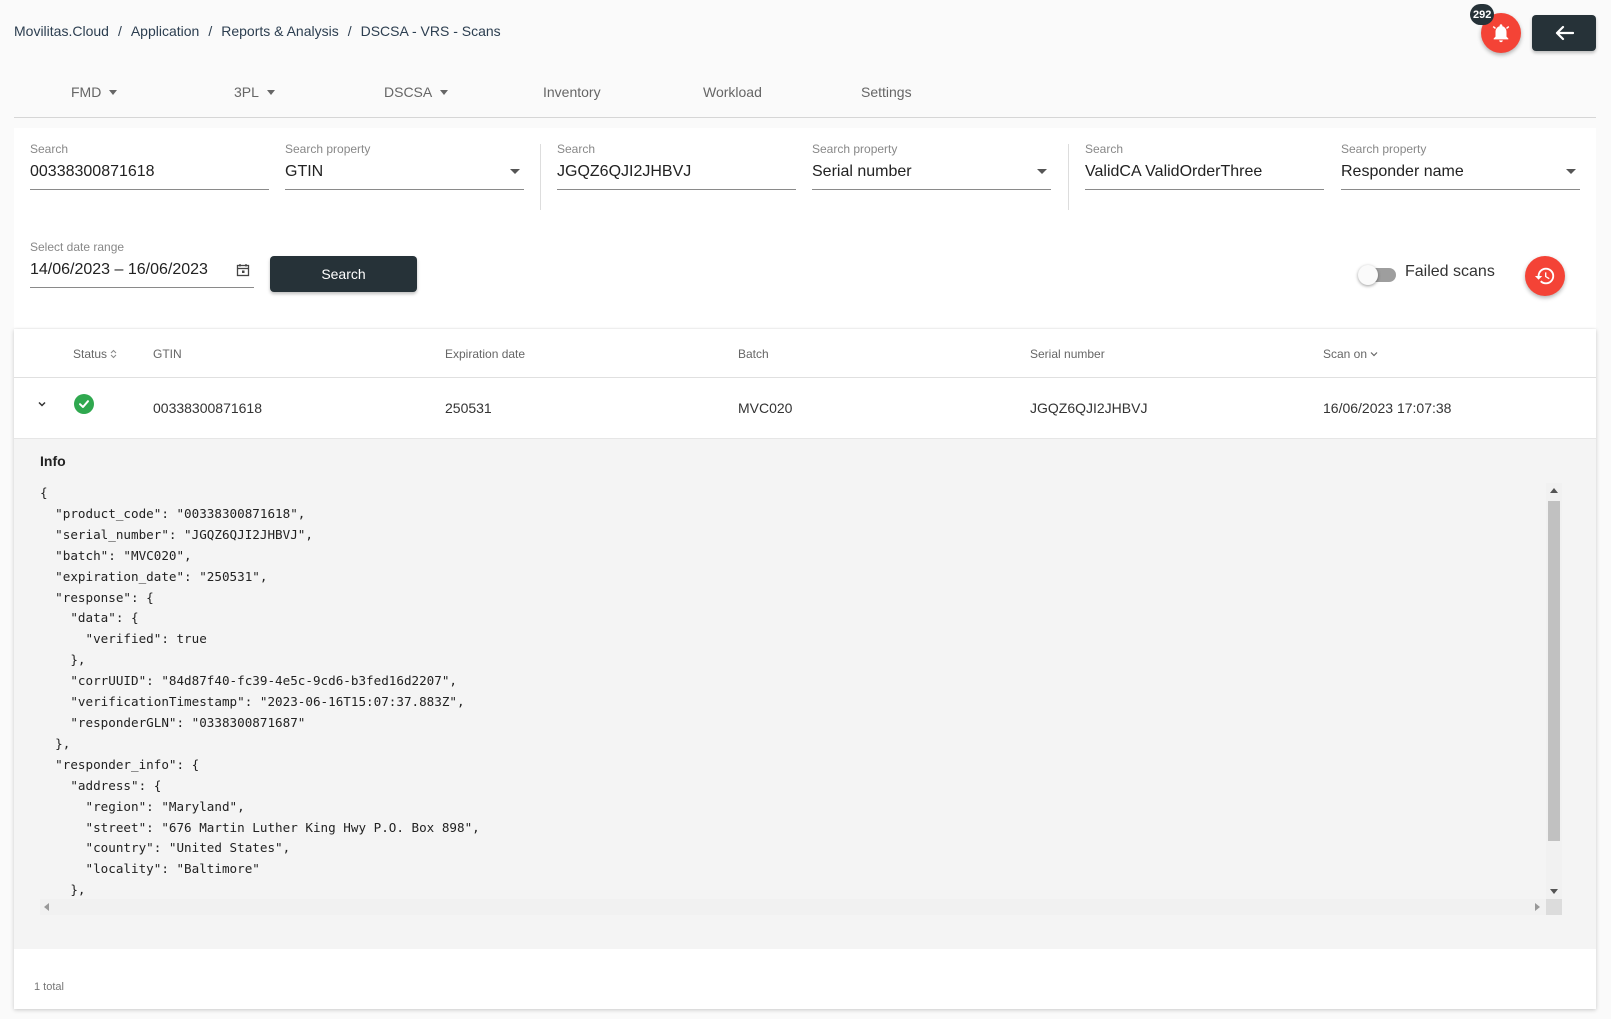 Image resolution: width=1611 pixels, height=1019 pixels. I want to click on reset-history-button, so click(1545, 276).